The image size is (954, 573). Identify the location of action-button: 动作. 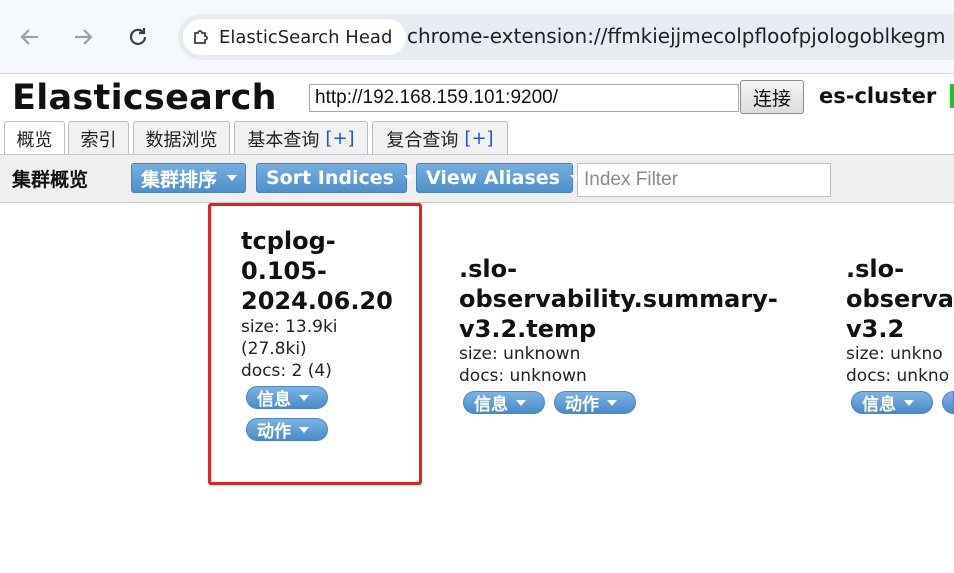
(595, 402).